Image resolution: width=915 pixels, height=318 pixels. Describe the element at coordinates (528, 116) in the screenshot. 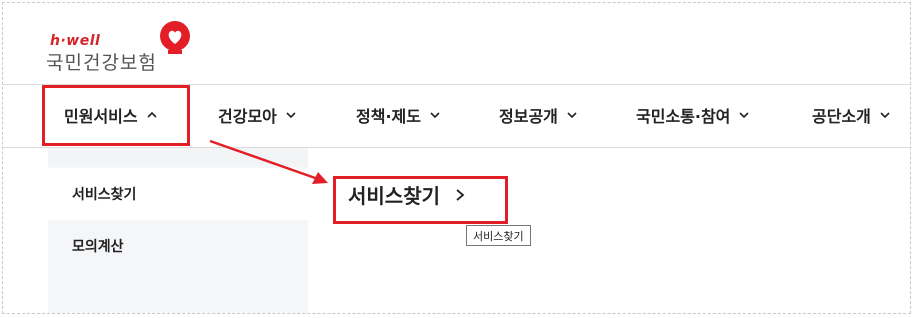

I see `nav-item-label: 정보공개` at that location.